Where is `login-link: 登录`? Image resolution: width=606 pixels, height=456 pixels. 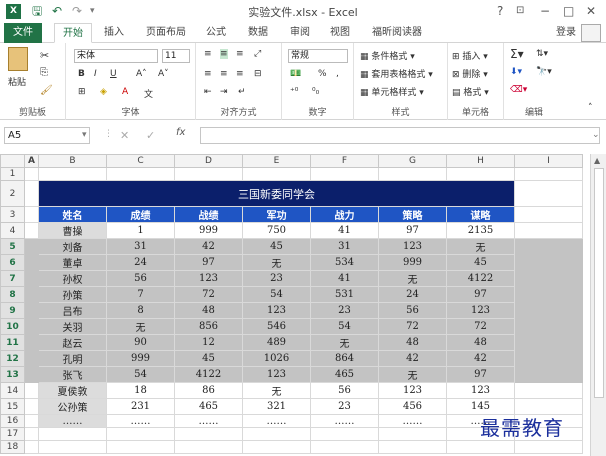 login-link: 登录 is located at coordinates (566, 33).